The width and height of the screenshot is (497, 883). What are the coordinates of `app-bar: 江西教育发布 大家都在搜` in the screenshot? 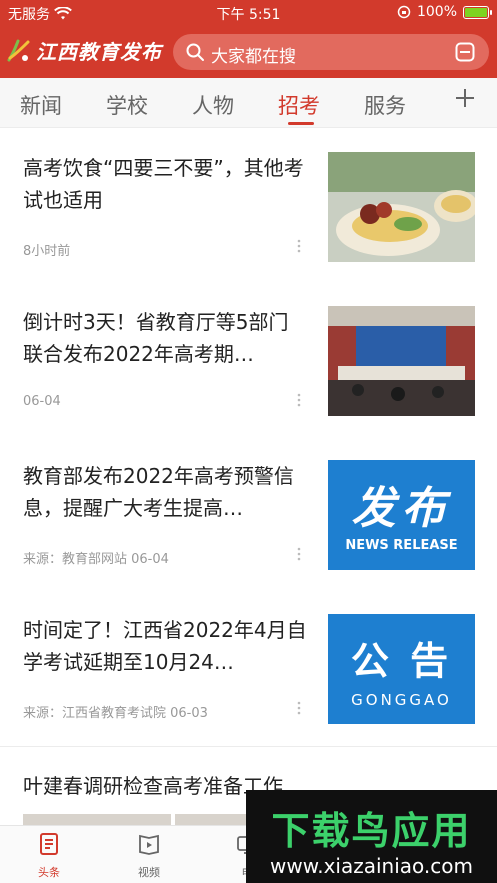 It's located at (248, 52).